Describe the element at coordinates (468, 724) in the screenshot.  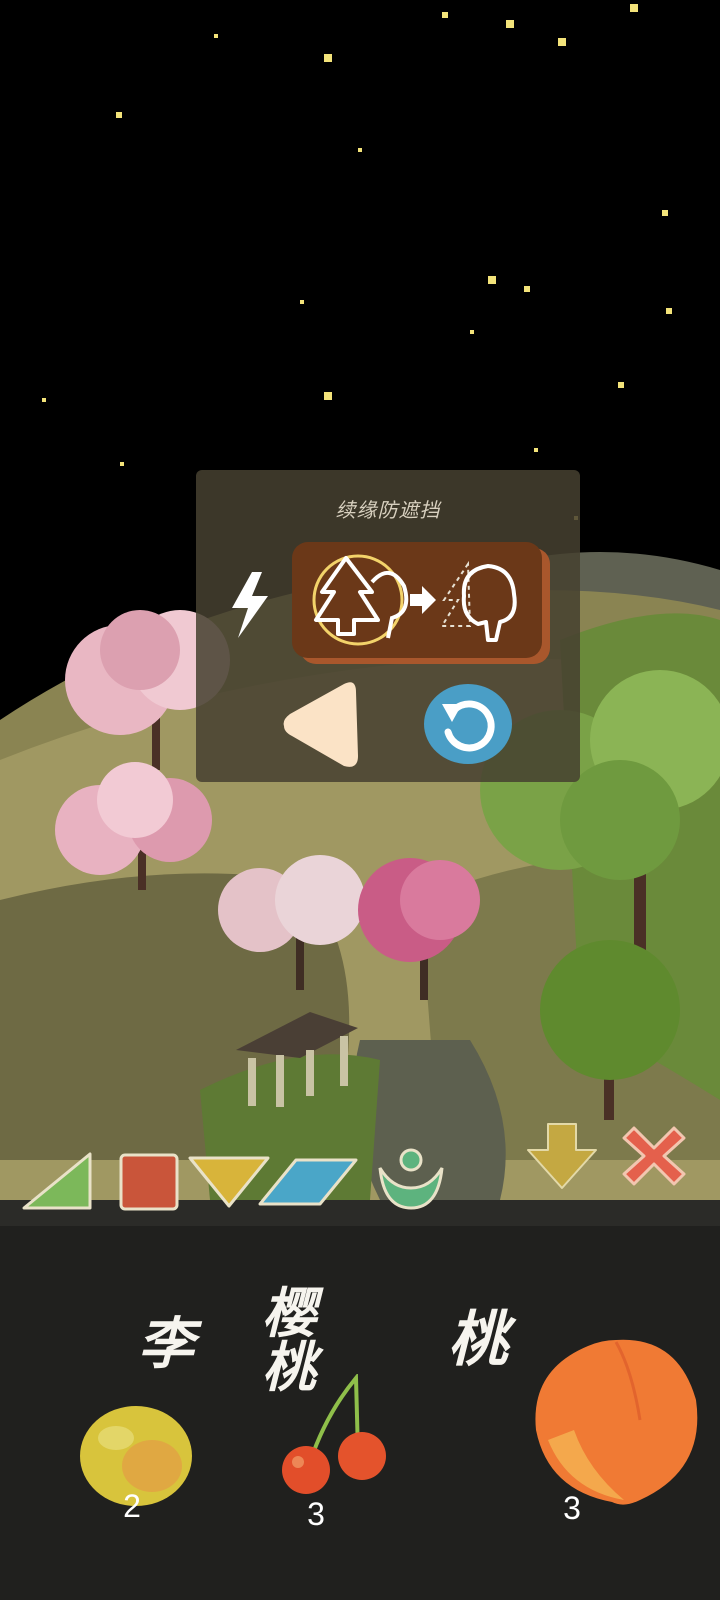
I see `refresh-icon` at that location.